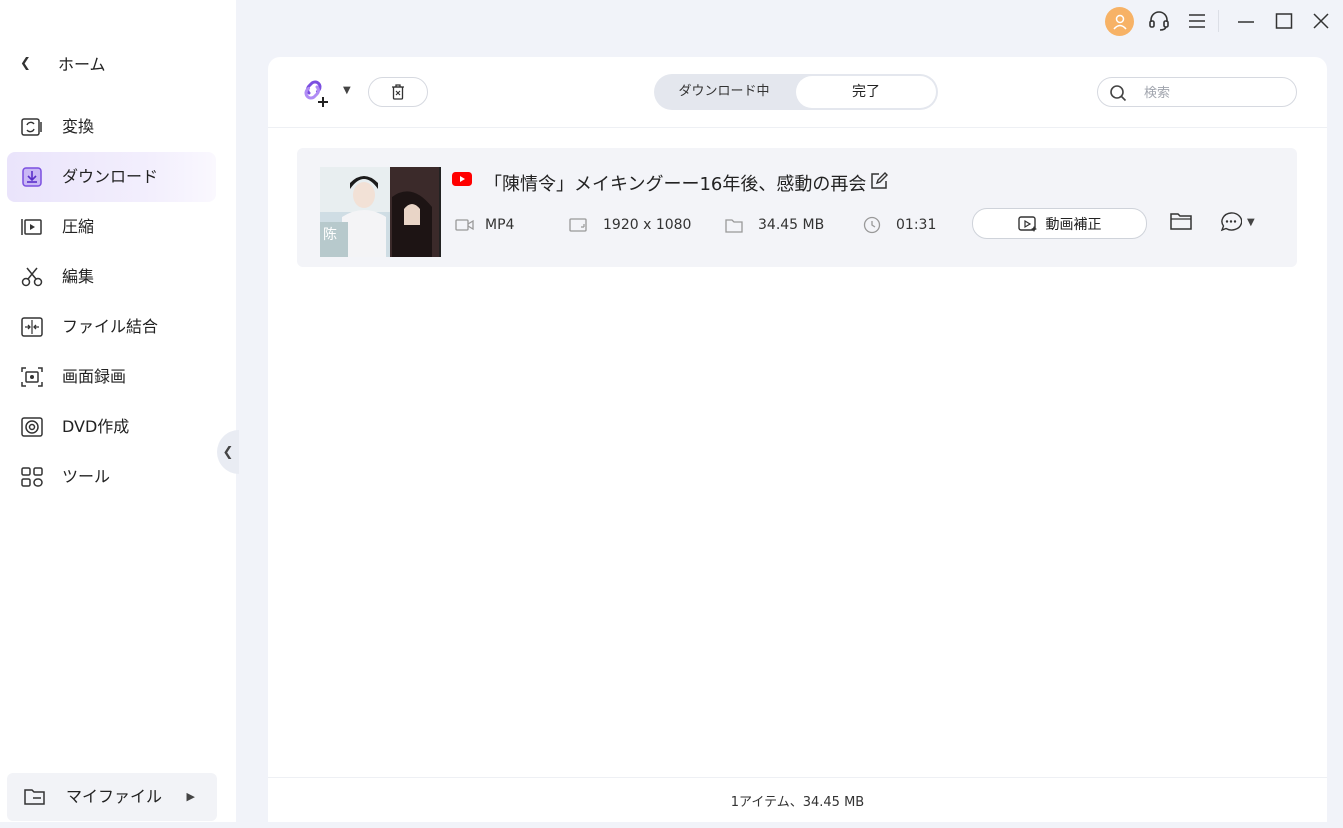  What do you see at coordinates (118, 277) in the screenshot?
I see `sidebar-item-edit: 編集` at bounding box center [118, 277].